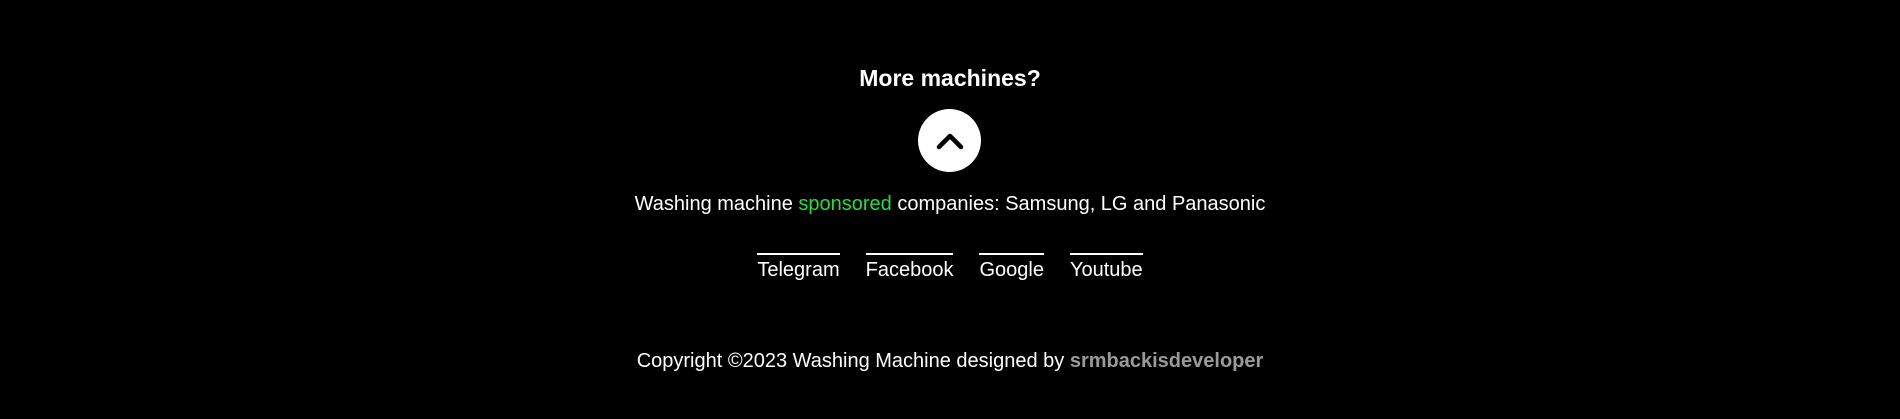 The image size is (1900, 419). Describe the element at coordinates (909, 268) in the screenshot. I see `social-link-facebook: Facebook` at that location.